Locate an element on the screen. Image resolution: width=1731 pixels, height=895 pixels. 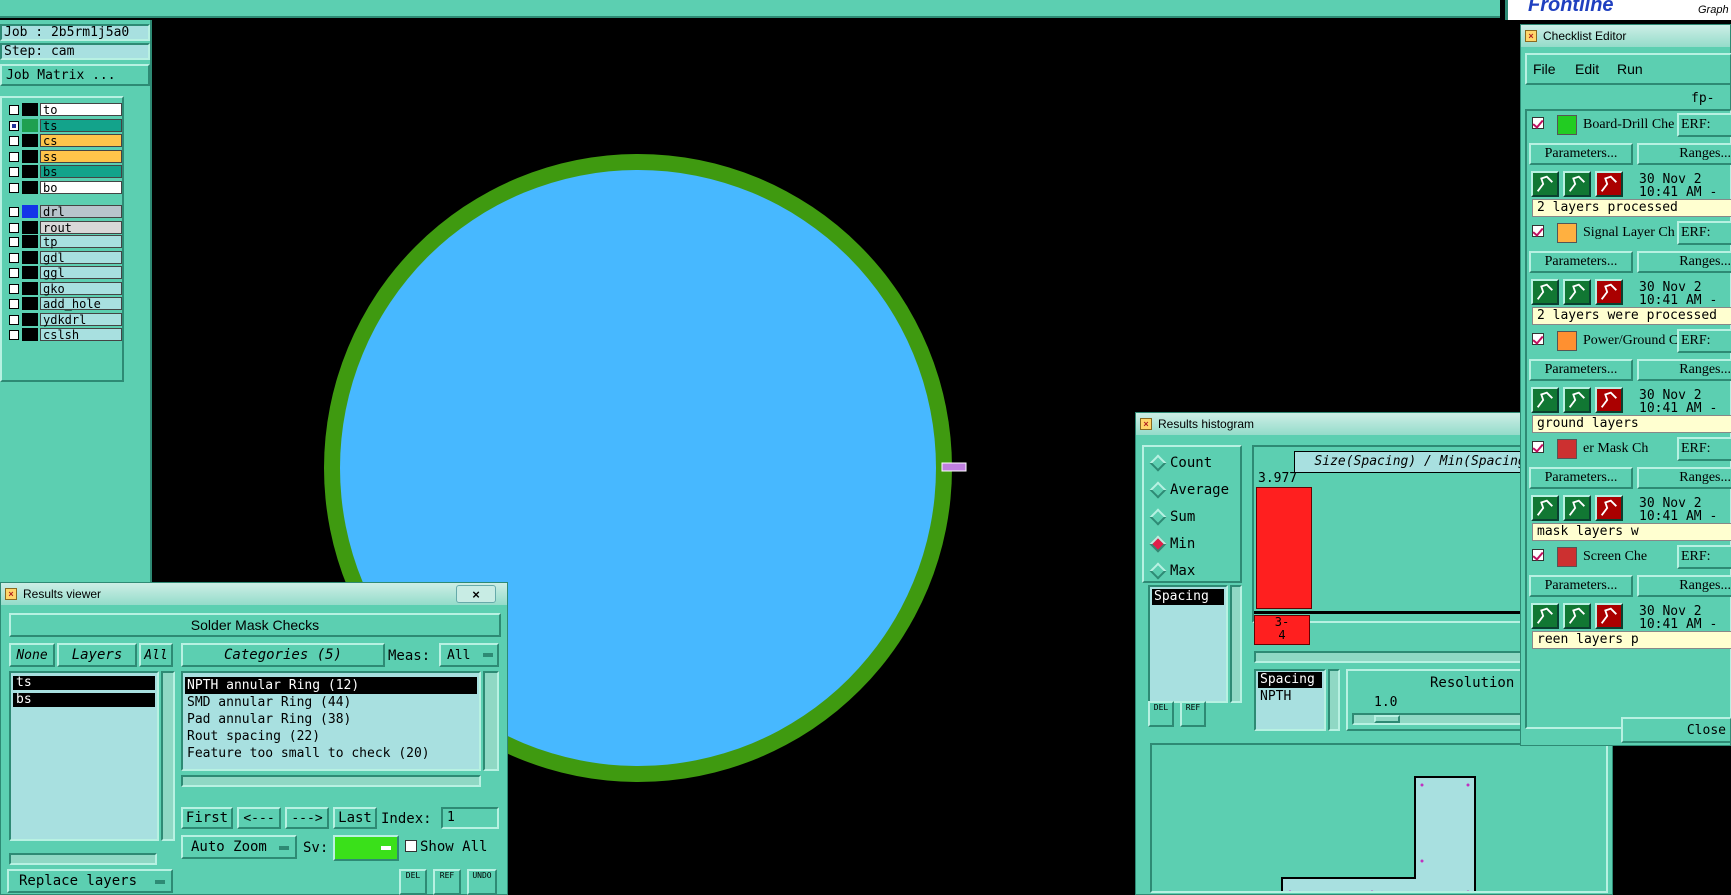
layer-row-ydkdrl: ydkdrl is located at coordinates (64, 319).